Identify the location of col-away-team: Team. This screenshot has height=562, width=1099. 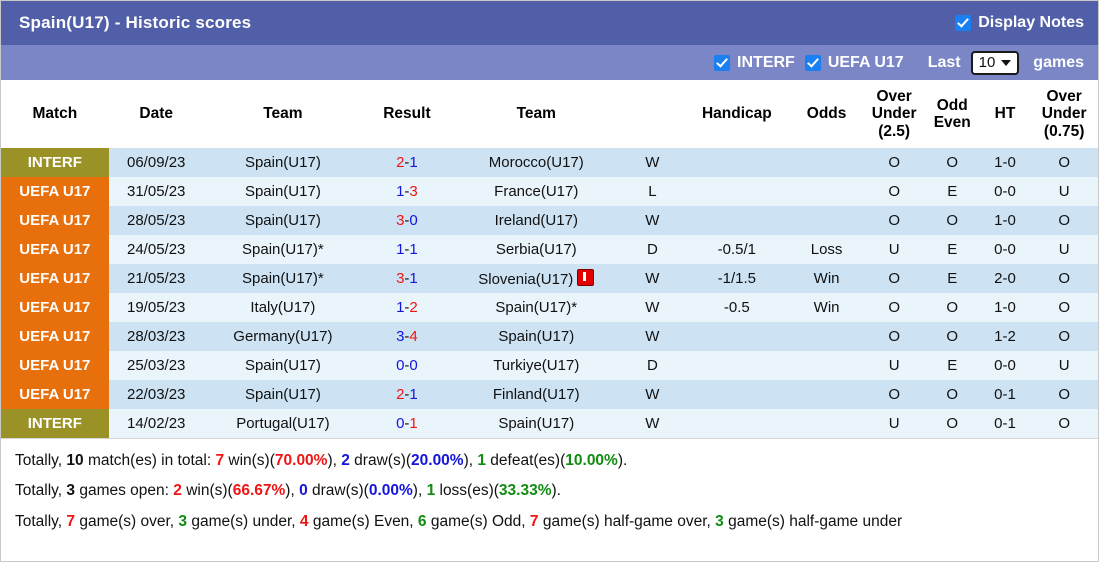
(536, 114).